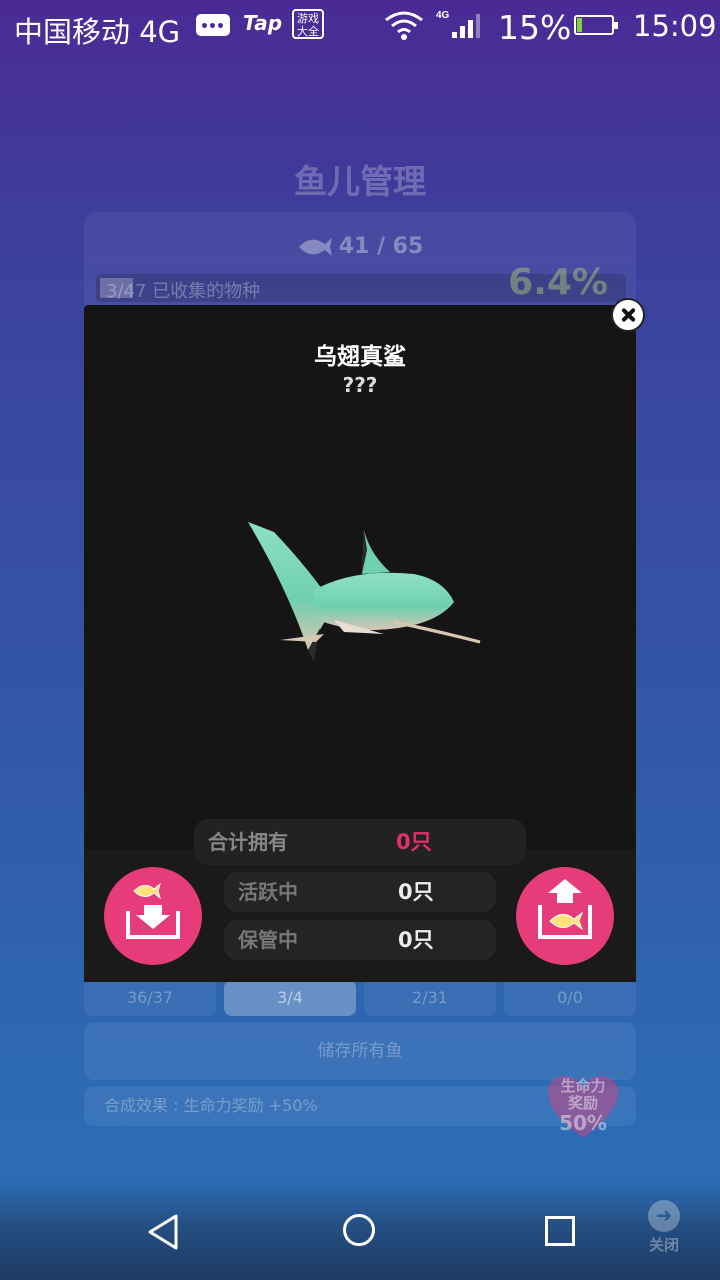 This screenshot has height=1280, width=720. I want to click on total-owned-row: 合计拥有 0只, so click(360, 842).